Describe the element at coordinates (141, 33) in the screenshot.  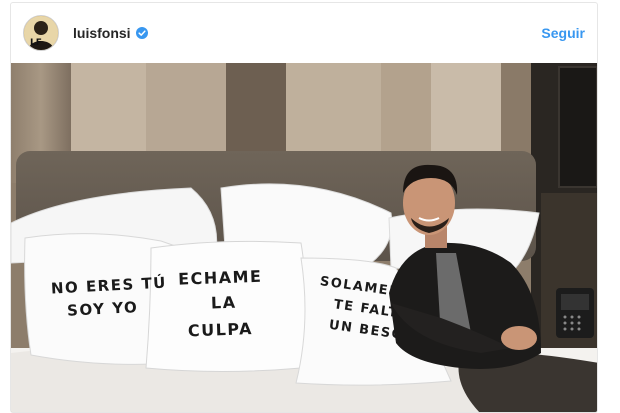
I see `verified-check-icon` at that location.